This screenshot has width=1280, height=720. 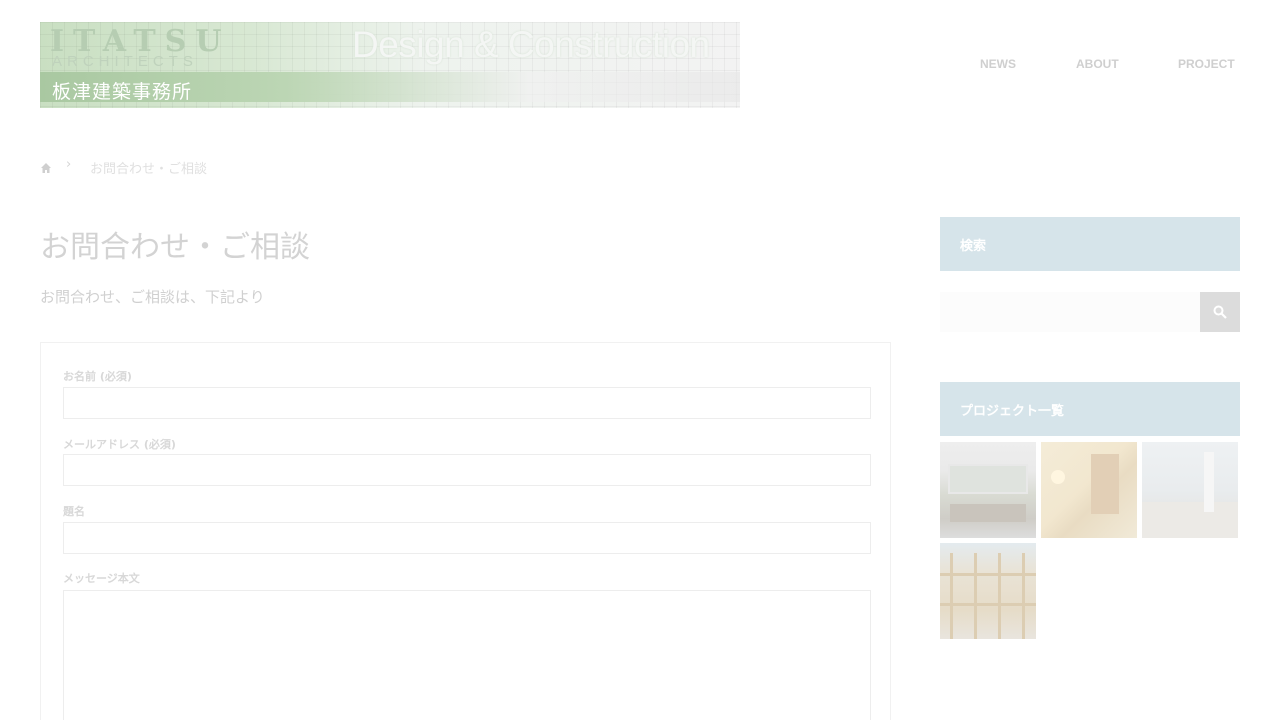 What do you see at coordinates (1209, 482) in the screenshot?
I see `column-shape` at bounding box center [1209, 482].